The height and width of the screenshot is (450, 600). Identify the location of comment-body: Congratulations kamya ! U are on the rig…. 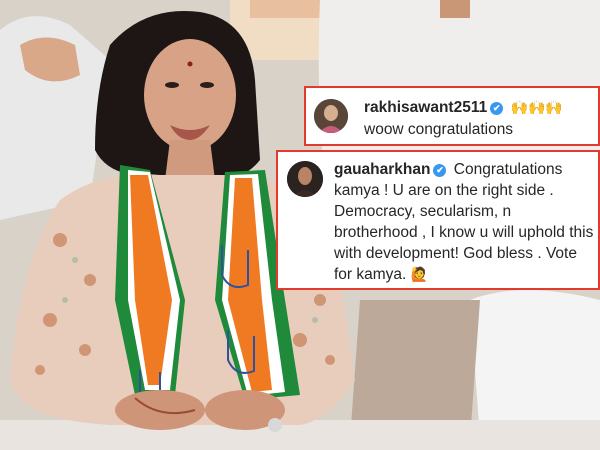
(464, 222).